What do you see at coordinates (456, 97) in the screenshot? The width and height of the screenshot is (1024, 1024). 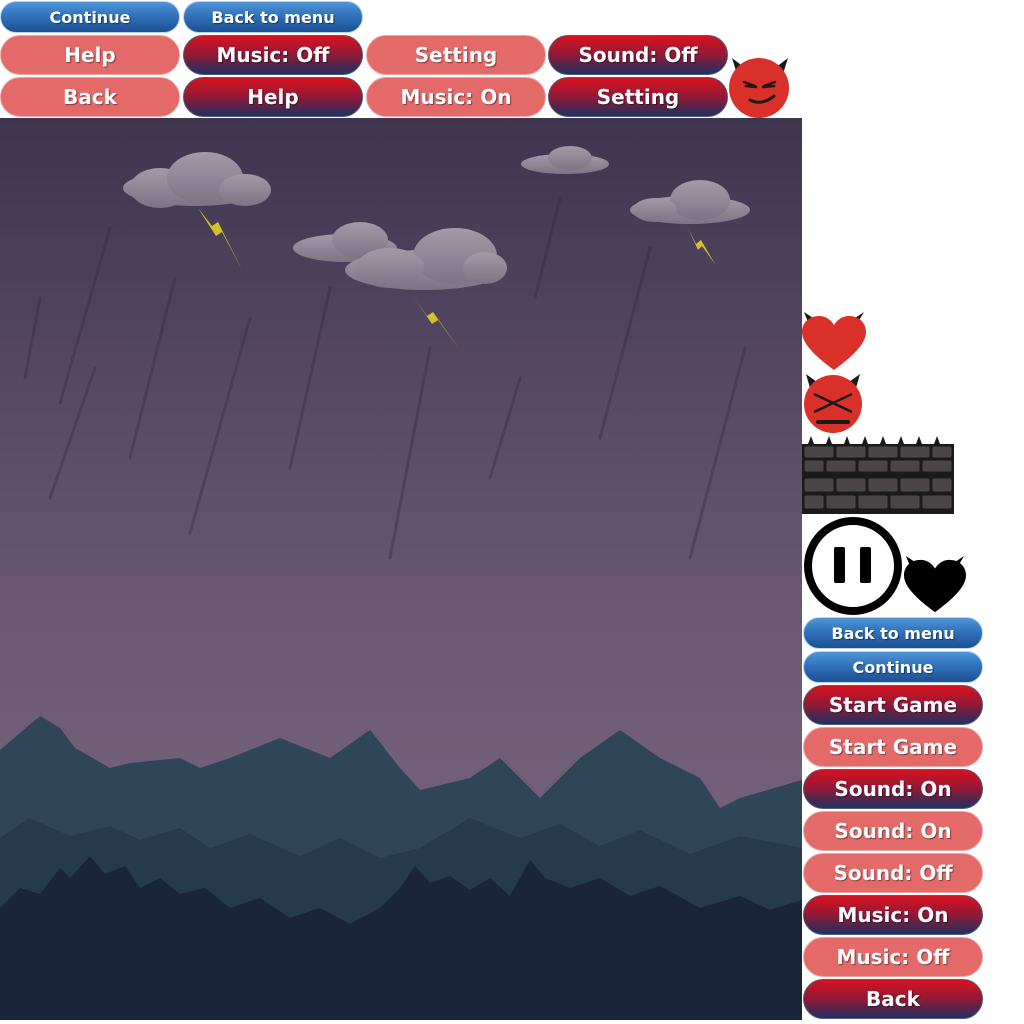 I see `music-on-button: Music: On` at bounding box center [456, 97].